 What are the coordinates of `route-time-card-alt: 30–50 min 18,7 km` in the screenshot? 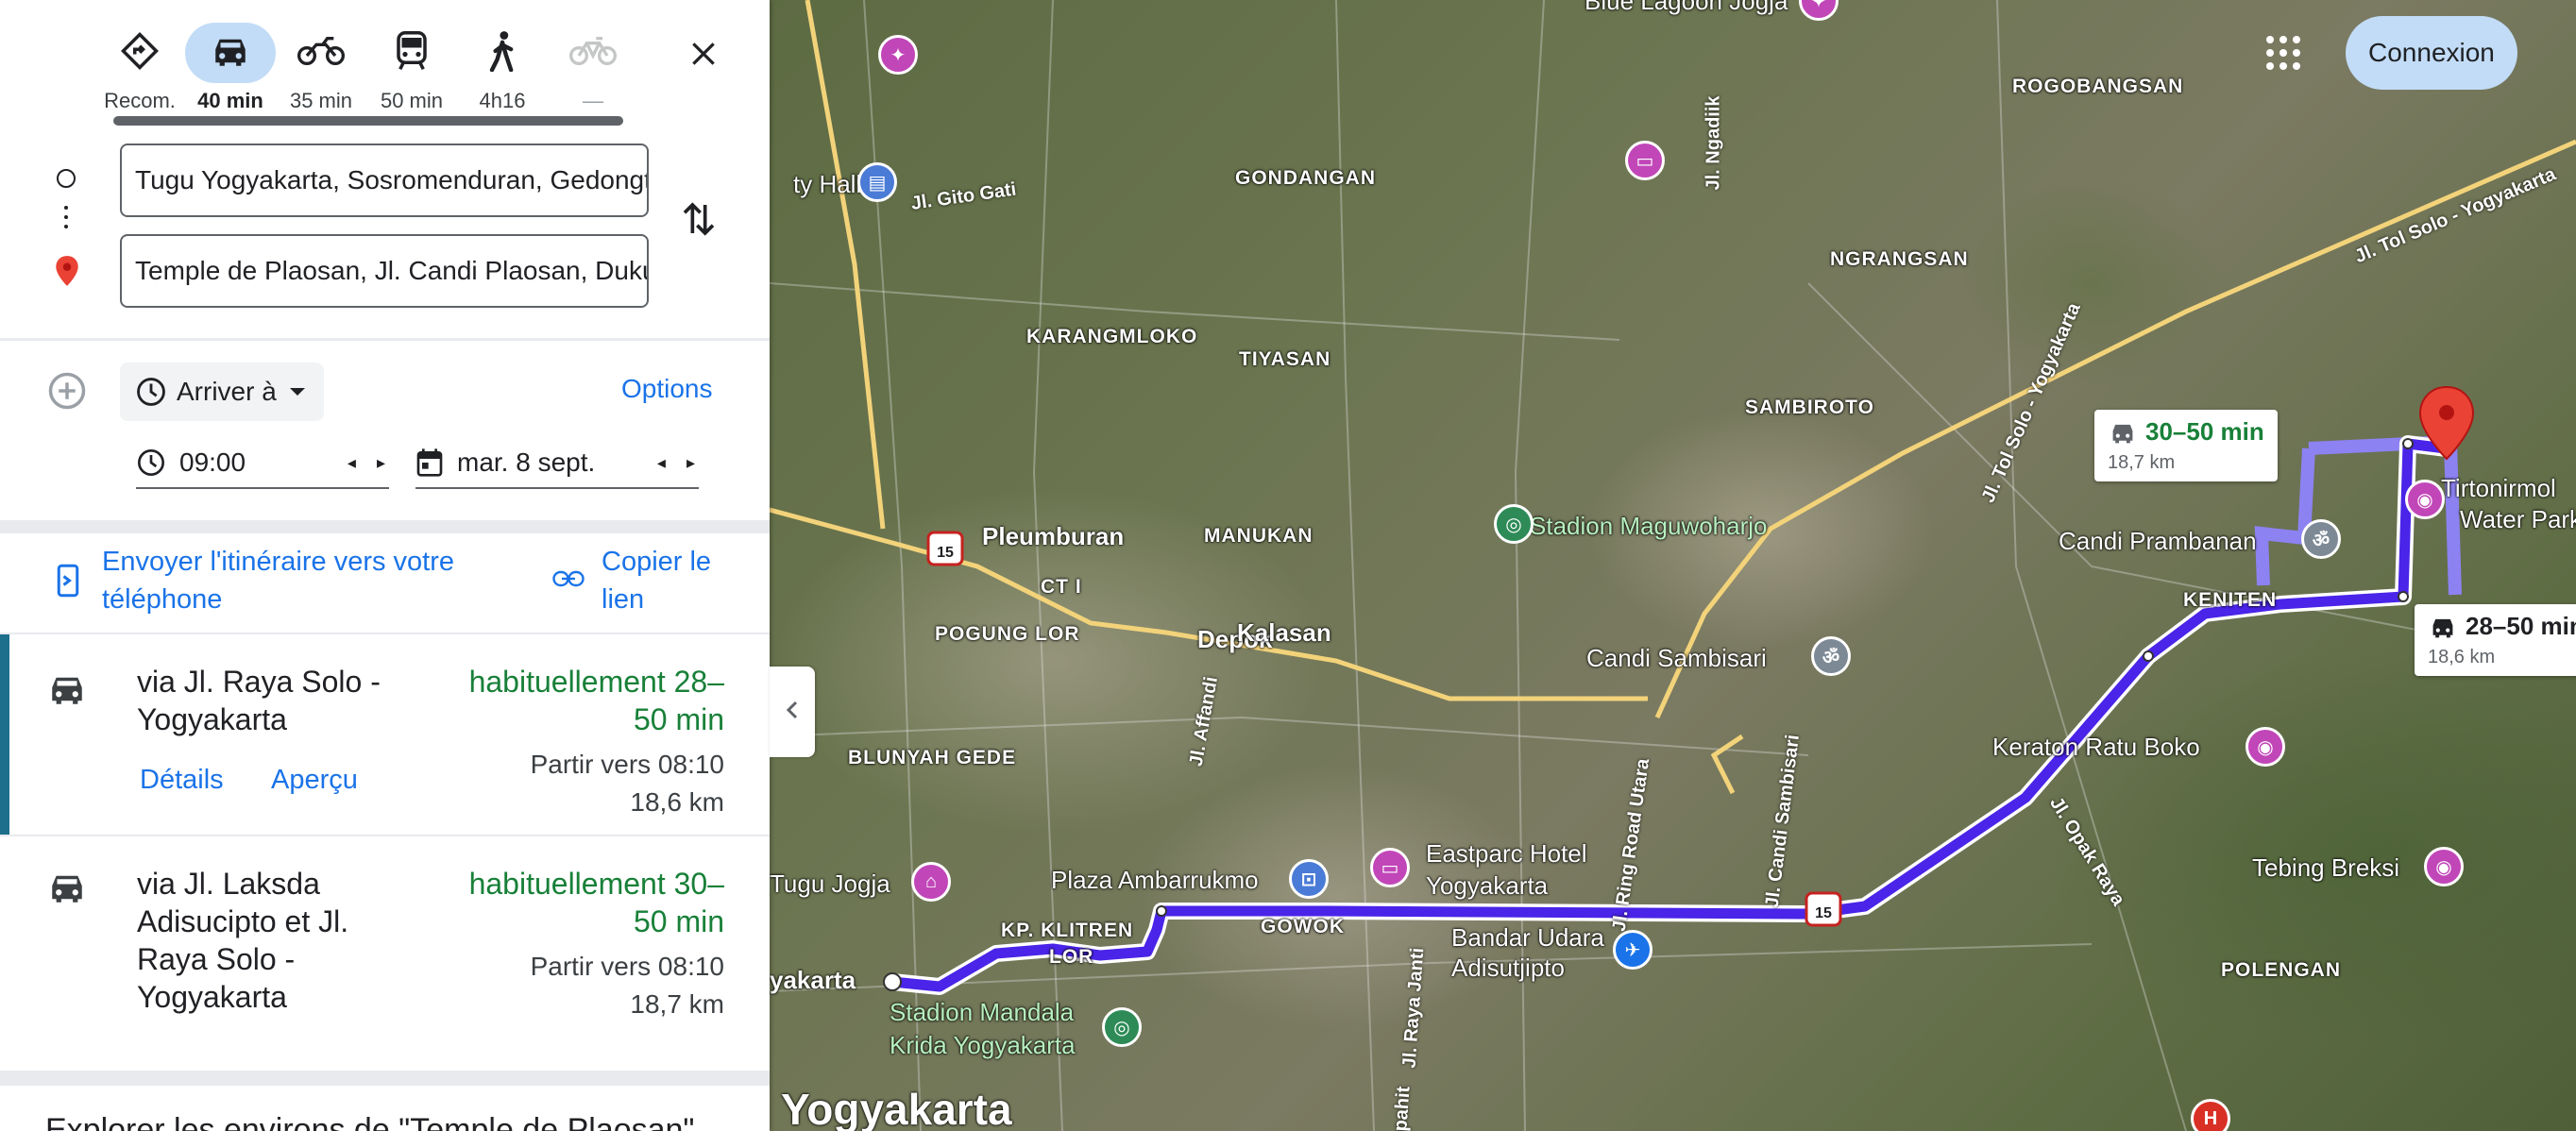 It's located at (2186, 446).